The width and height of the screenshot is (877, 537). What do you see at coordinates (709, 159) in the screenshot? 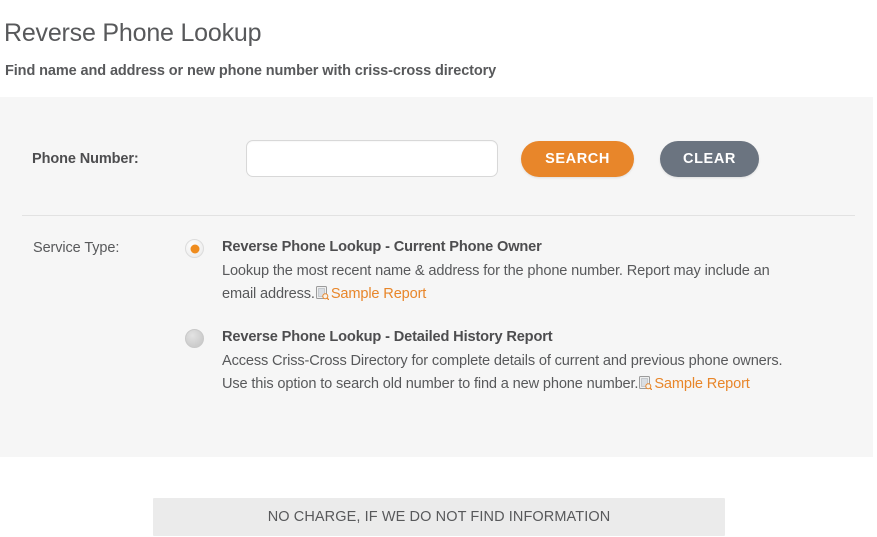
I see `clear-button: CLEAR` at bounding box center [709, 159].